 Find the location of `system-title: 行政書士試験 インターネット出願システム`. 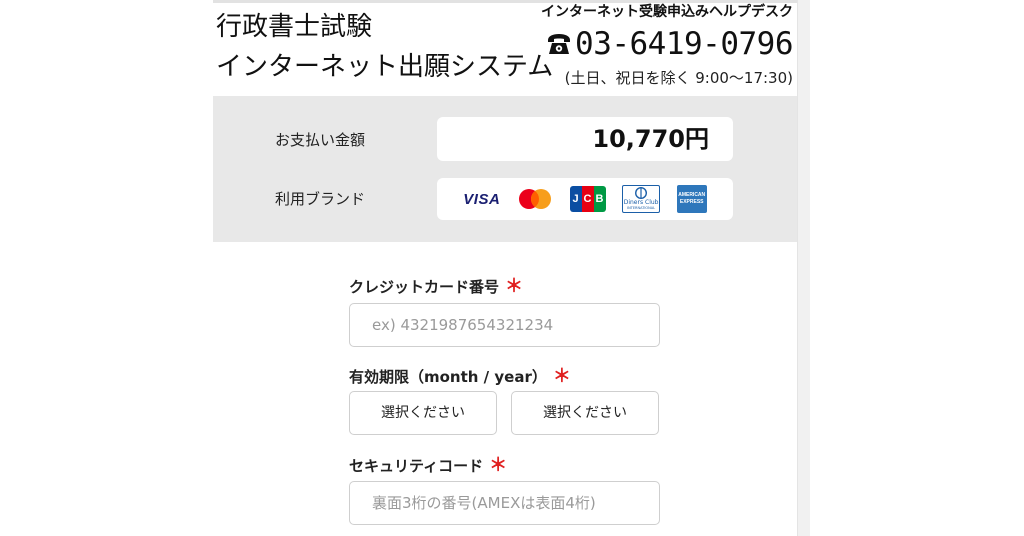

system-title: 行政書士試験 インターネット出願システム is located at coordinates (384, 47).